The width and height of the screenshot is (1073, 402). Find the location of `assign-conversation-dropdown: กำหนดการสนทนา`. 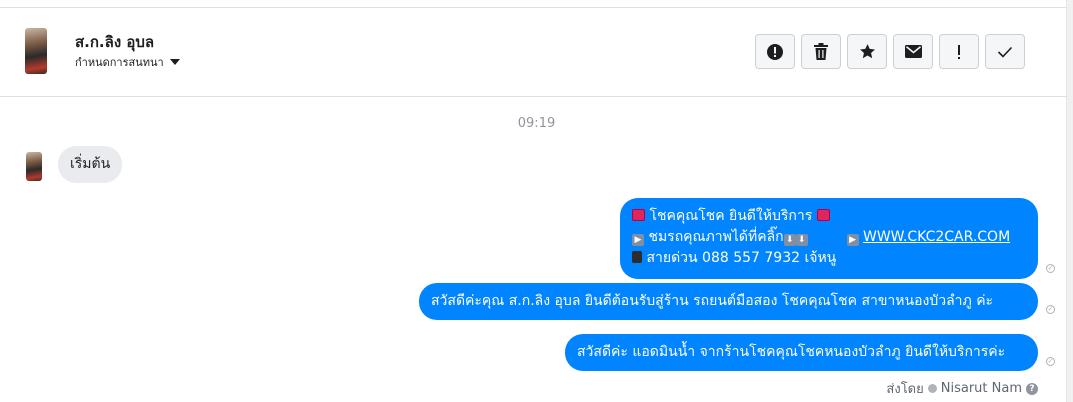

assign-conversation-dropdown: กำหนดการสนทนา is located at coordinates (127, 62).